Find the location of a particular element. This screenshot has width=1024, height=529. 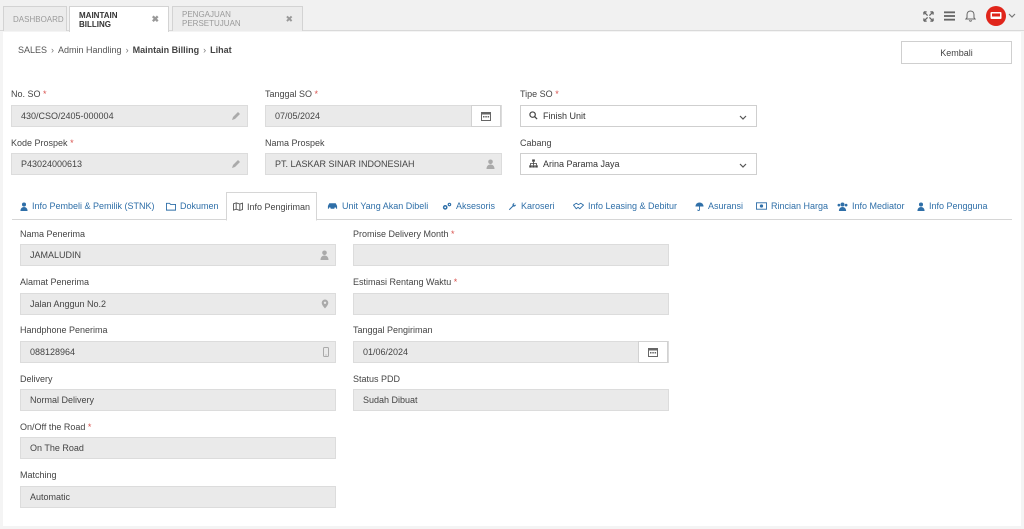

wrench-icon is located at coordinates (512, 206).